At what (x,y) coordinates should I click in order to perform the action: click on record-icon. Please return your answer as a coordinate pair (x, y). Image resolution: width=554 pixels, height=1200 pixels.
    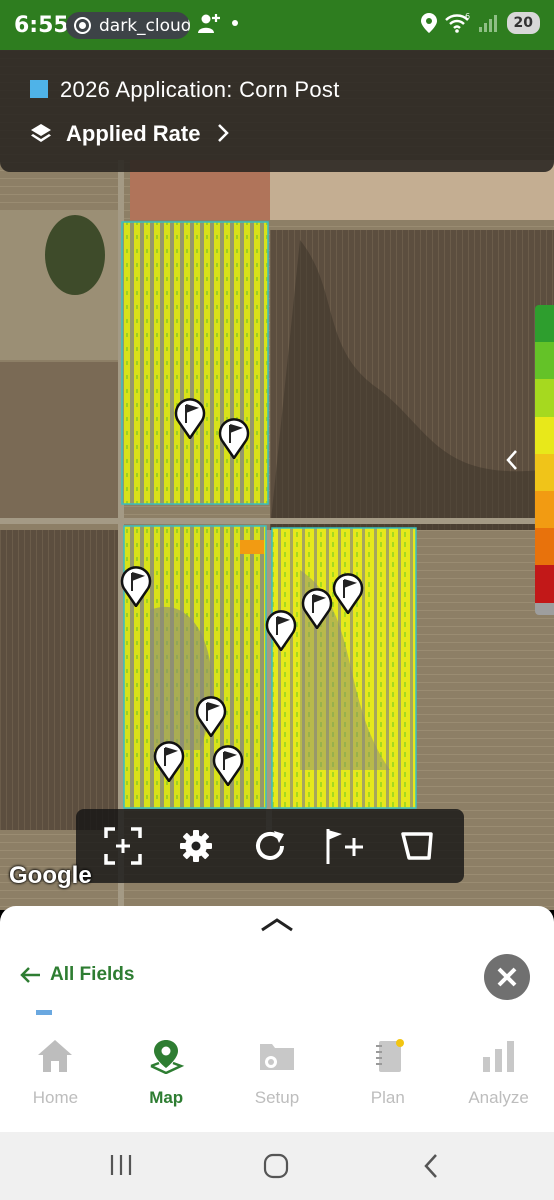
    Looking at the image, I should click on (82, 25).